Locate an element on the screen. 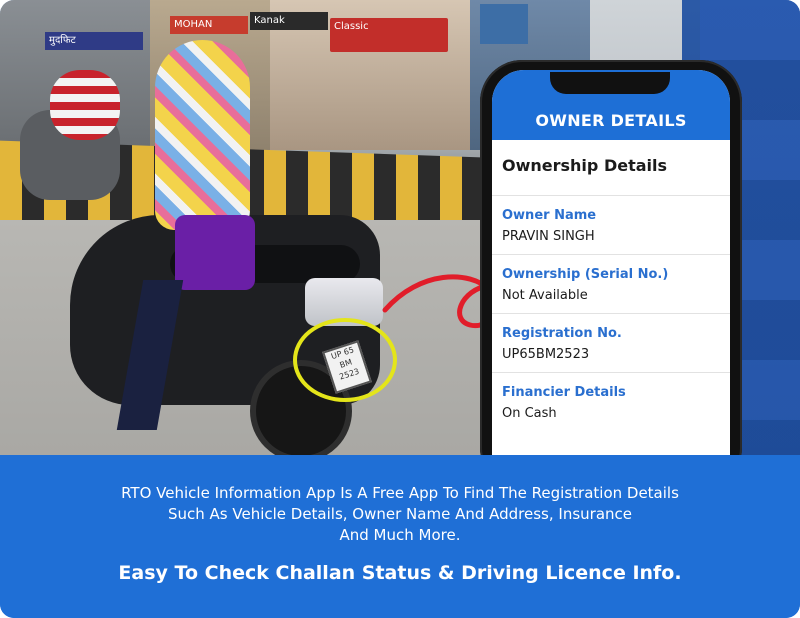  rider-scarf is located at coordinates (202, 135).